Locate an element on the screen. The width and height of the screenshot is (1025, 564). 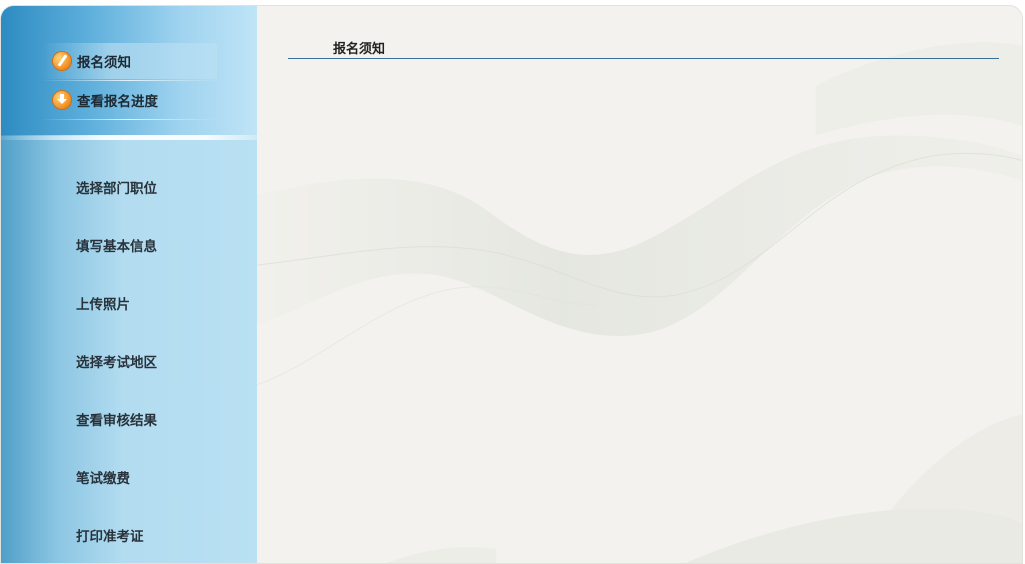
nav-item-upload-photo: 上传照片 is located at coordinates (129, 303).